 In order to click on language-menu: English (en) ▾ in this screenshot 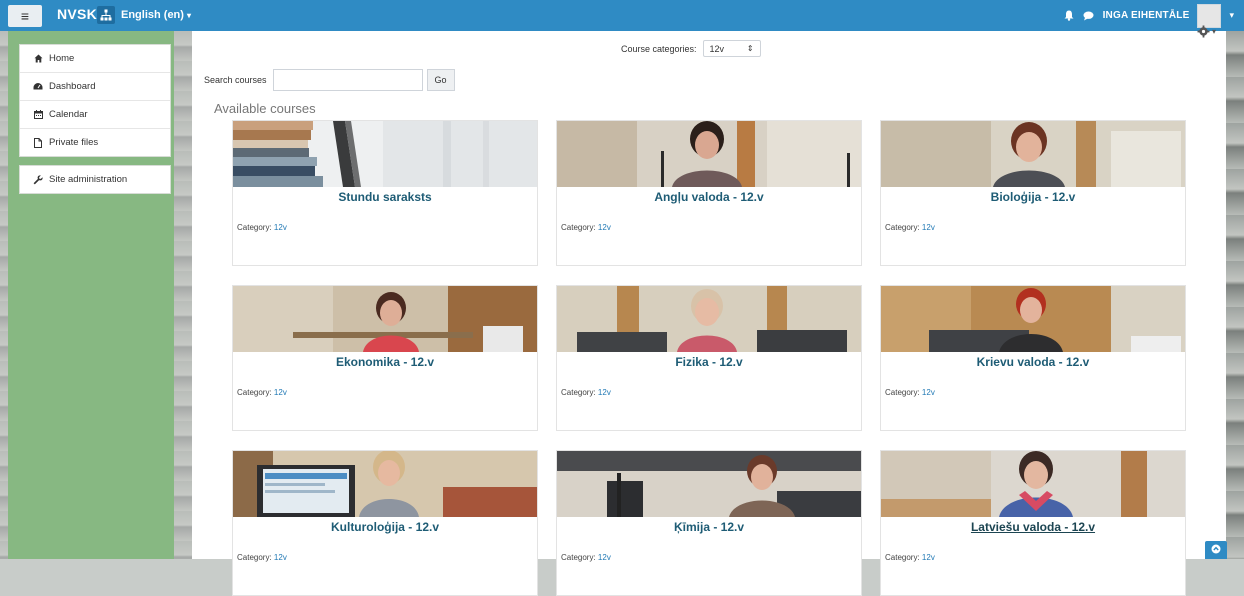, I will do `click(156, 15)`.